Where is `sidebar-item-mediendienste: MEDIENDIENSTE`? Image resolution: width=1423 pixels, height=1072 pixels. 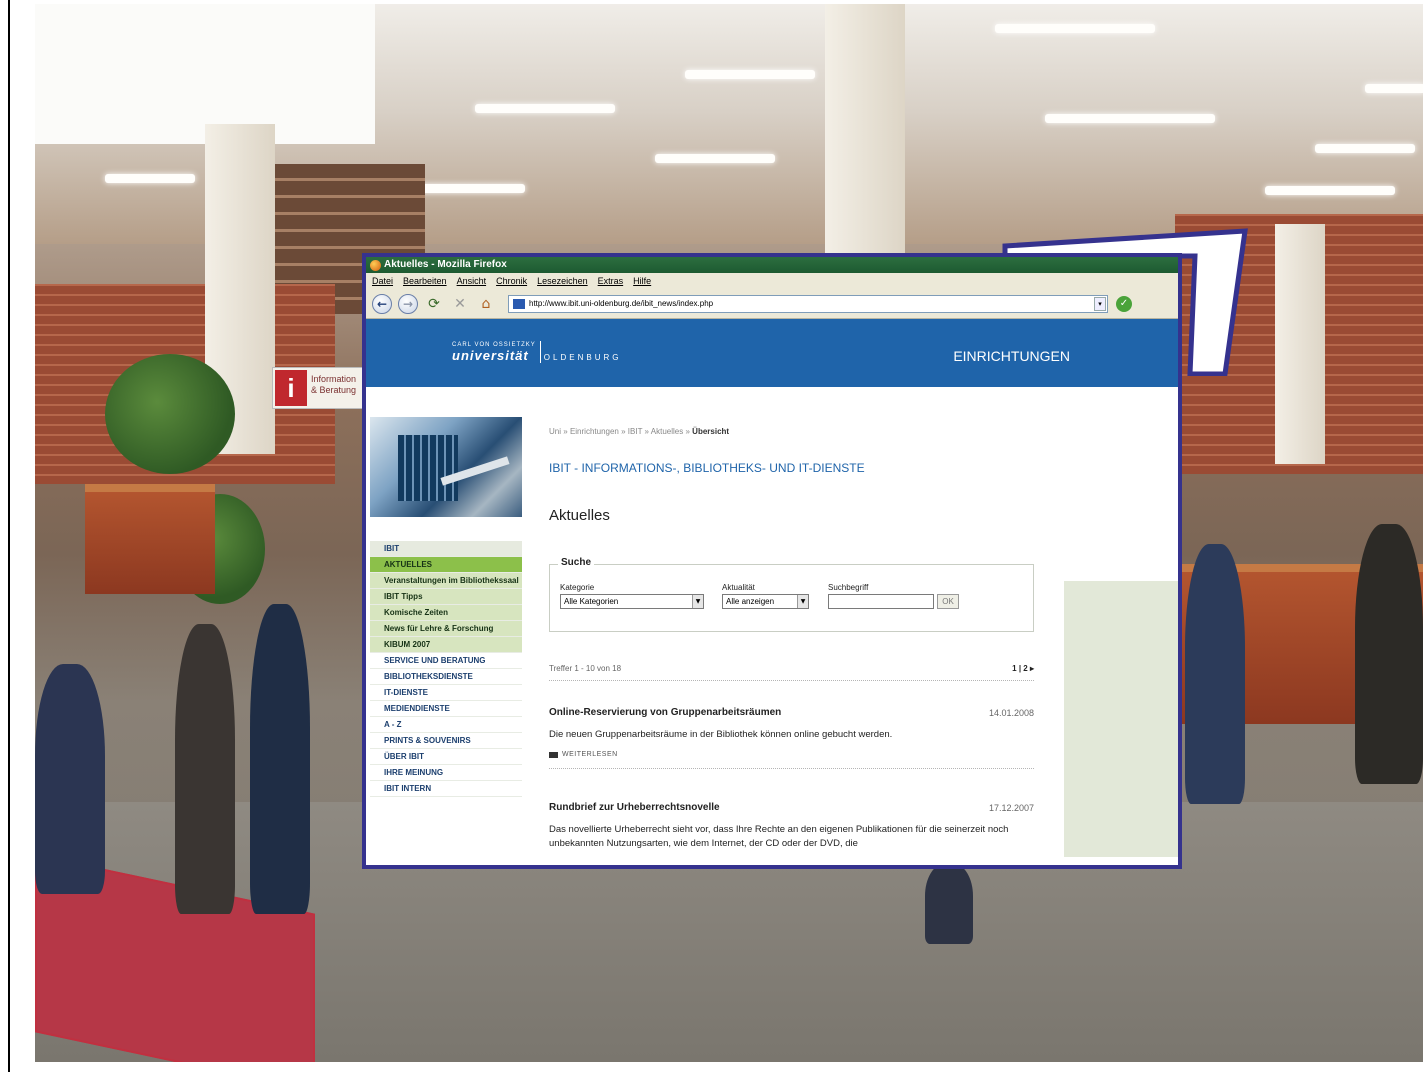 sidebar-item-mediendienste: MEDIENDIENSTE is located at coordinates (446, 709).